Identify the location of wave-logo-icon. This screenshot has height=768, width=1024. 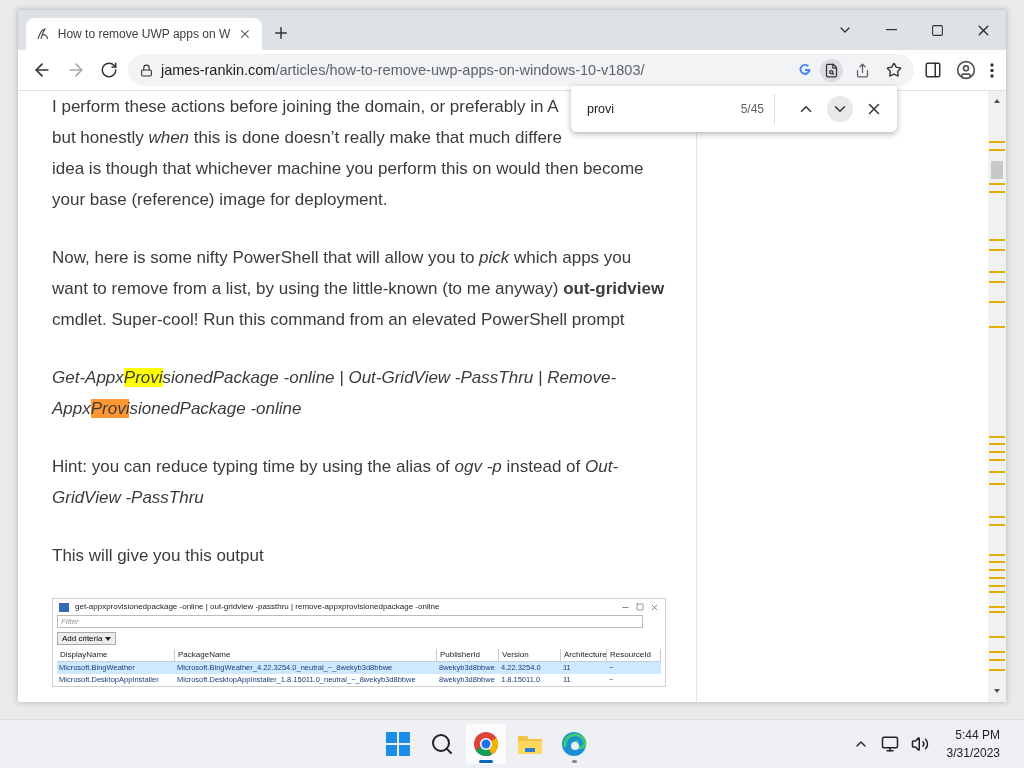
(574, 744).